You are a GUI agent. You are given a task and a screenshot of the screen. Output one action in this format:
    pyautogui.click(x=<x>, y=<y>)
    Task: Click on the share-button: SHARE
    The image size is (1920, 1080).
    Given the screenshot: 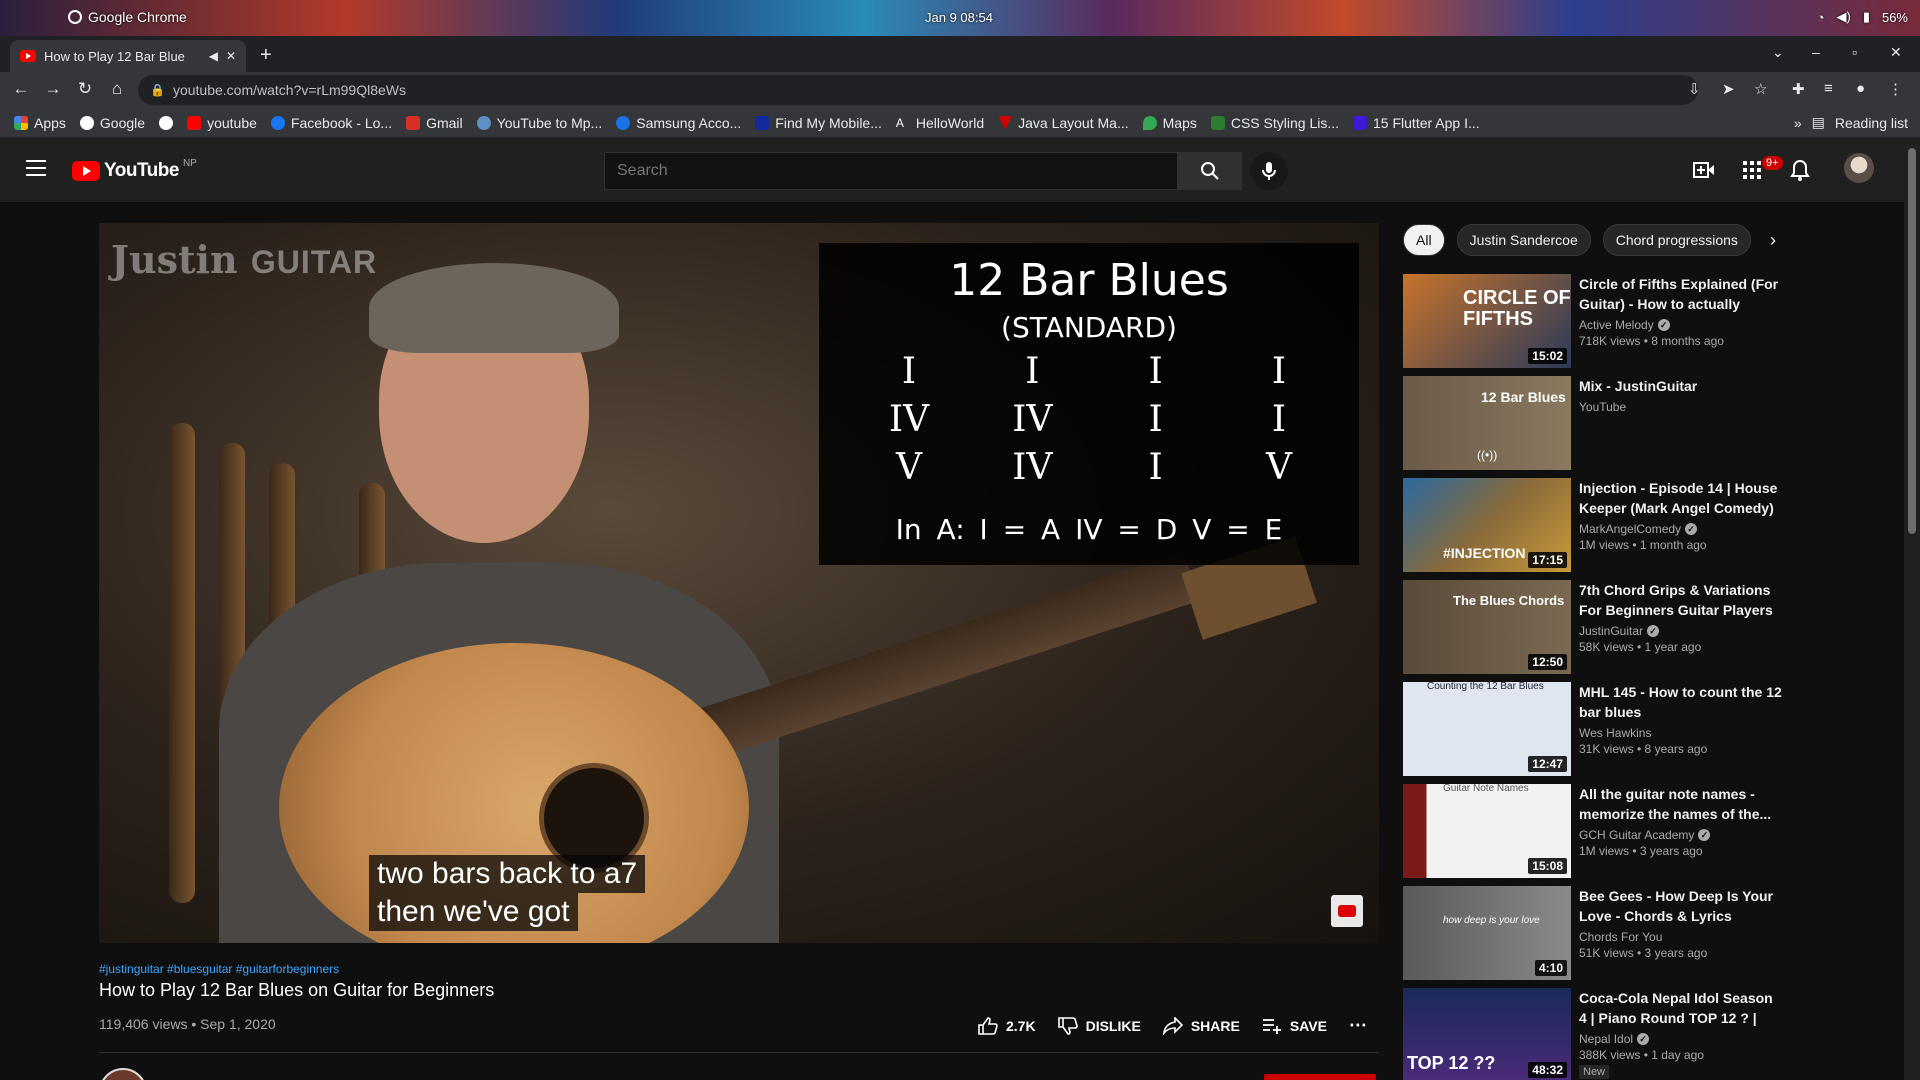 What is the action you would take?
    pyautogui.click(x=1201, y=1025)
    